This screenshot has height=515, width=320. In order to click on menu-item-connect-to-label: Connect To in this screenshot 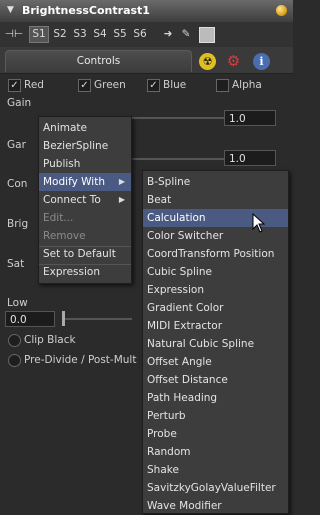, I will do `click(72, 200)`.